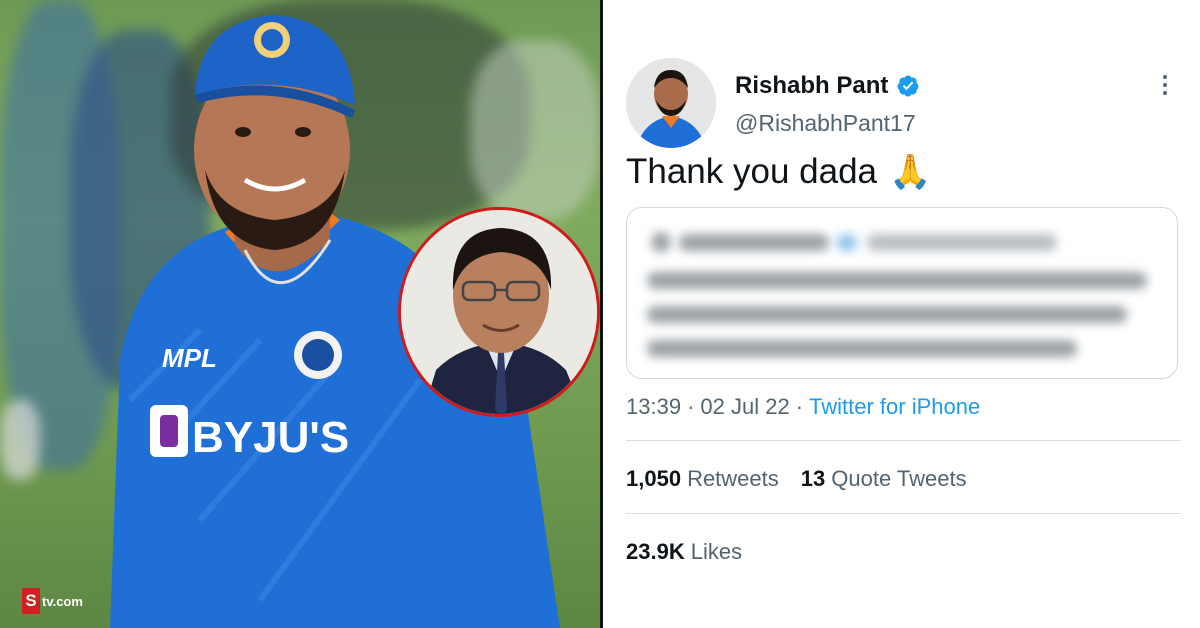 The height and width of the screenshot is (628, 1200). I want to click on author-name-row: Rishabh Pant, so click(827, 86).